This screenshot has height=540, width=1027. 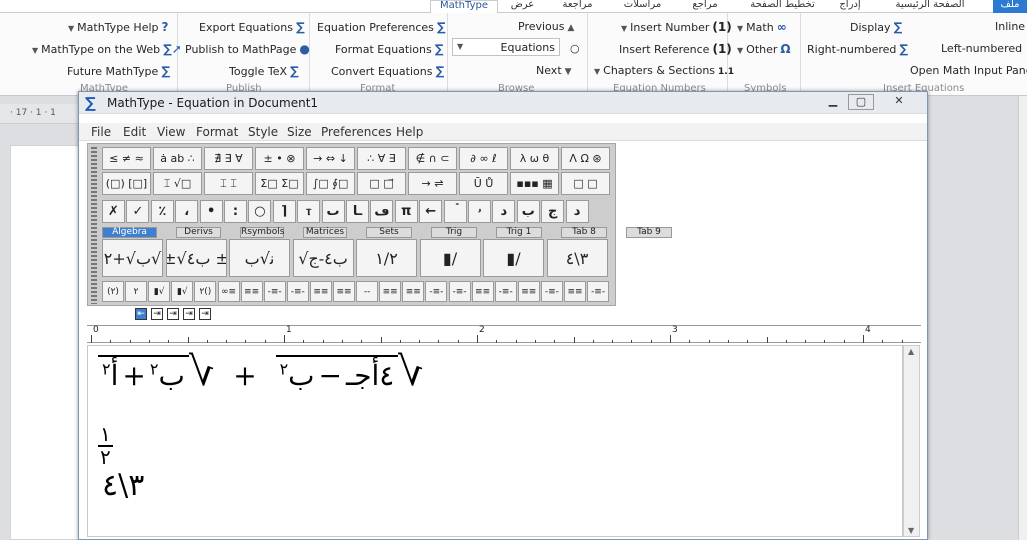 What do you see at coordinates (357, 211) in the screenshot?
I see `small-bar-button: ـا` at bounding box center [357, 211].